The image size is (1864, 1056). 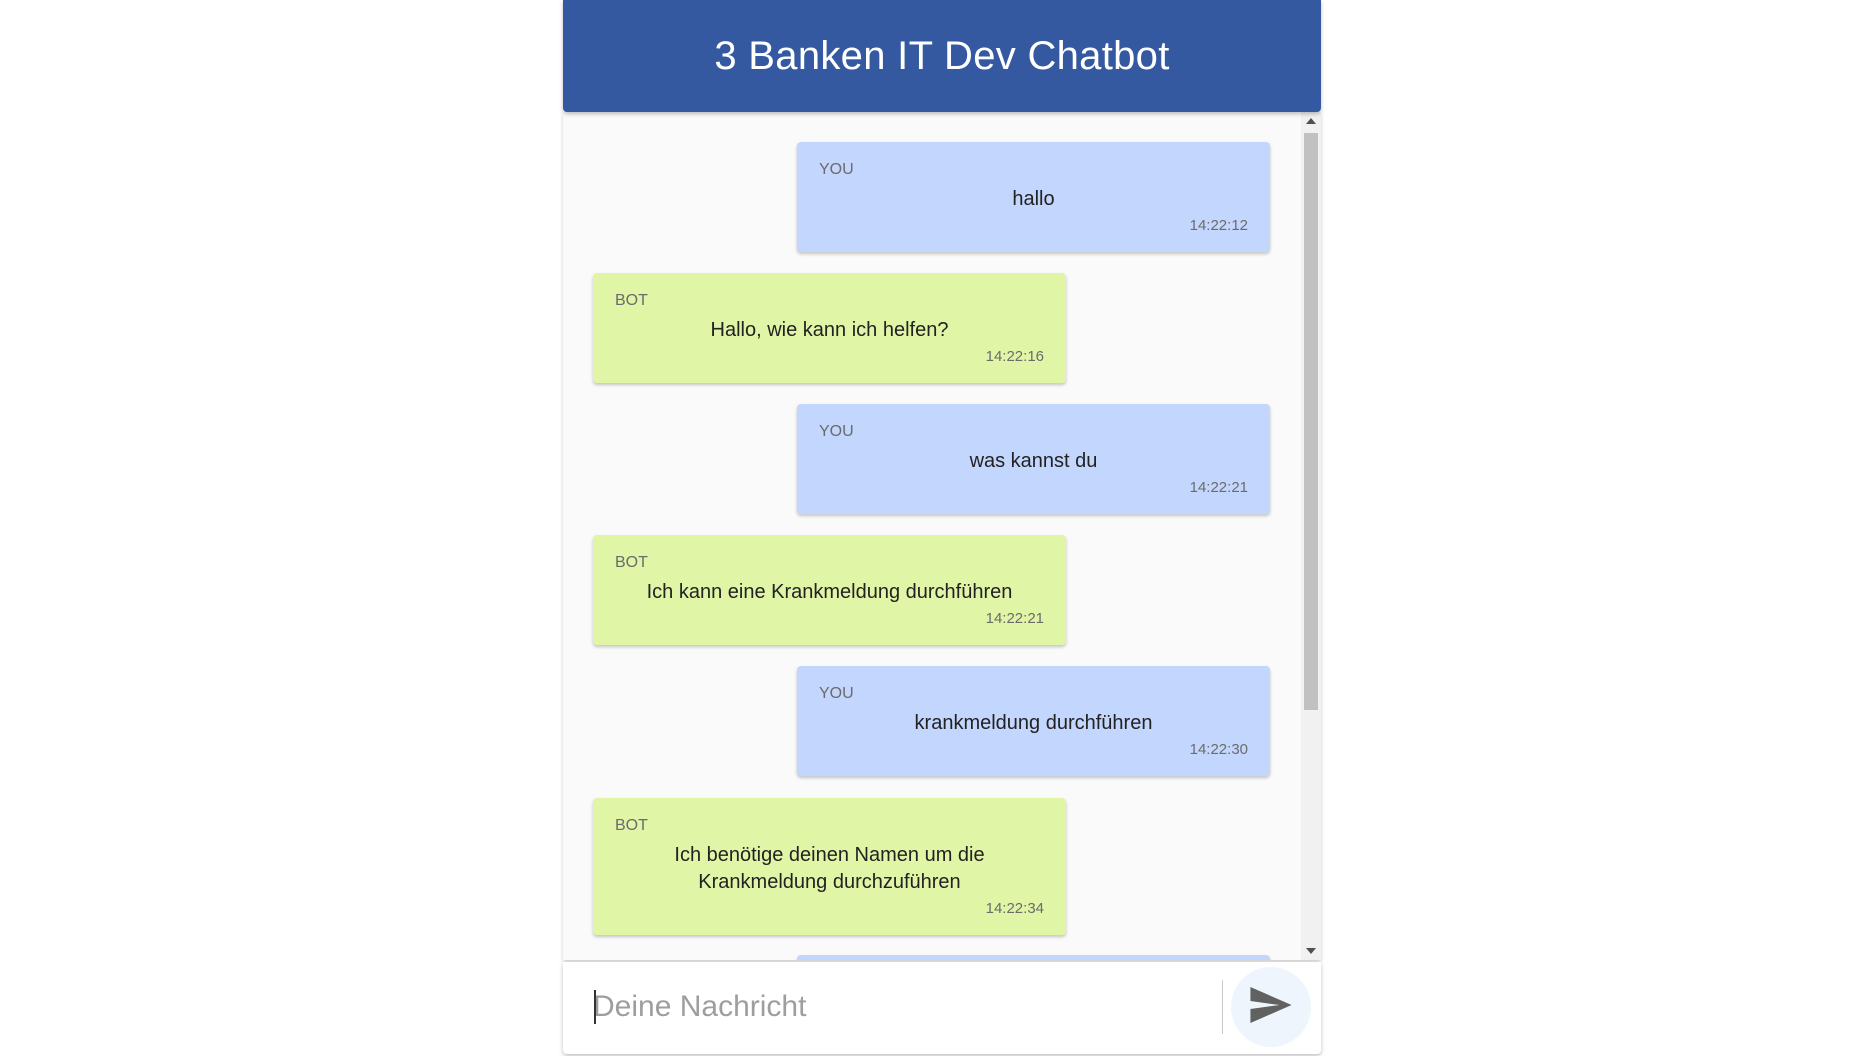 I want to click on send-button, so click(x=1271, y=1007).